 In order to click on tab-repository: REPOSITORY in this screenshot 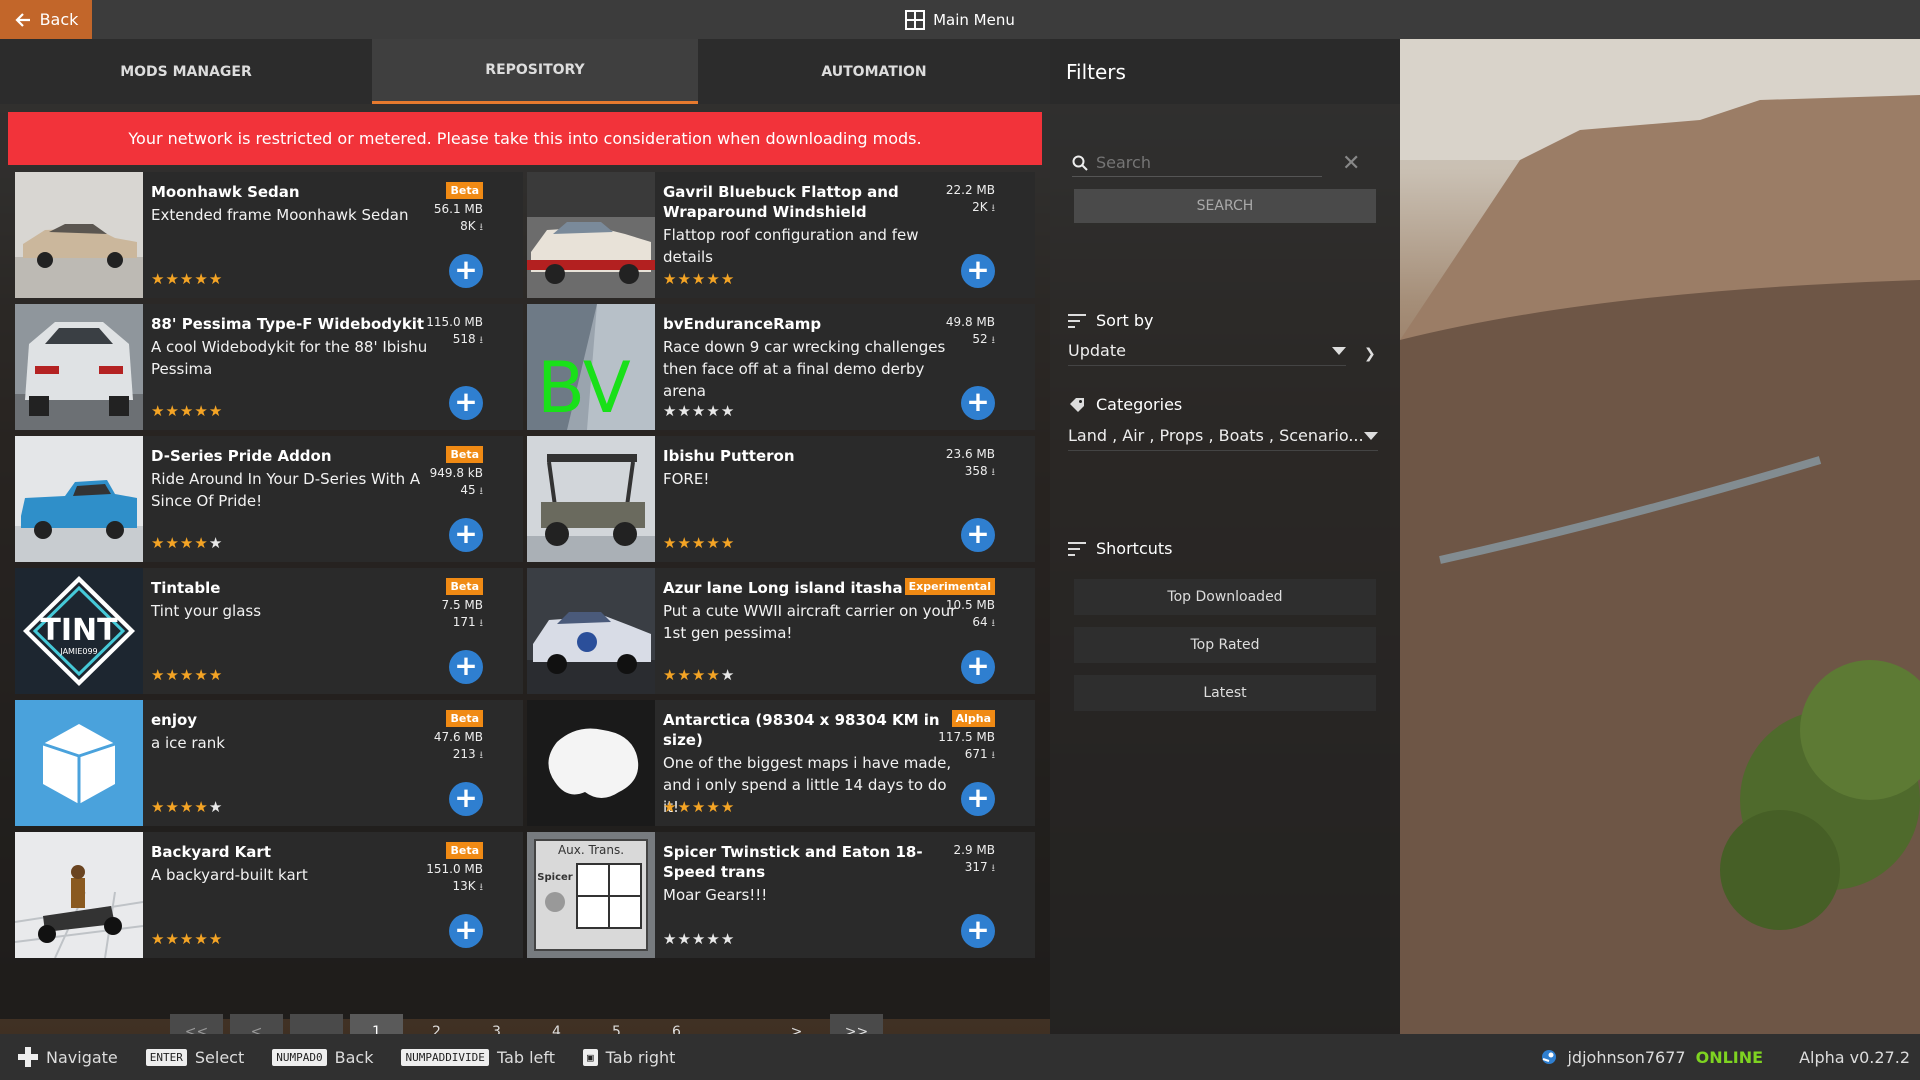, I will do `click(535, 71)`.